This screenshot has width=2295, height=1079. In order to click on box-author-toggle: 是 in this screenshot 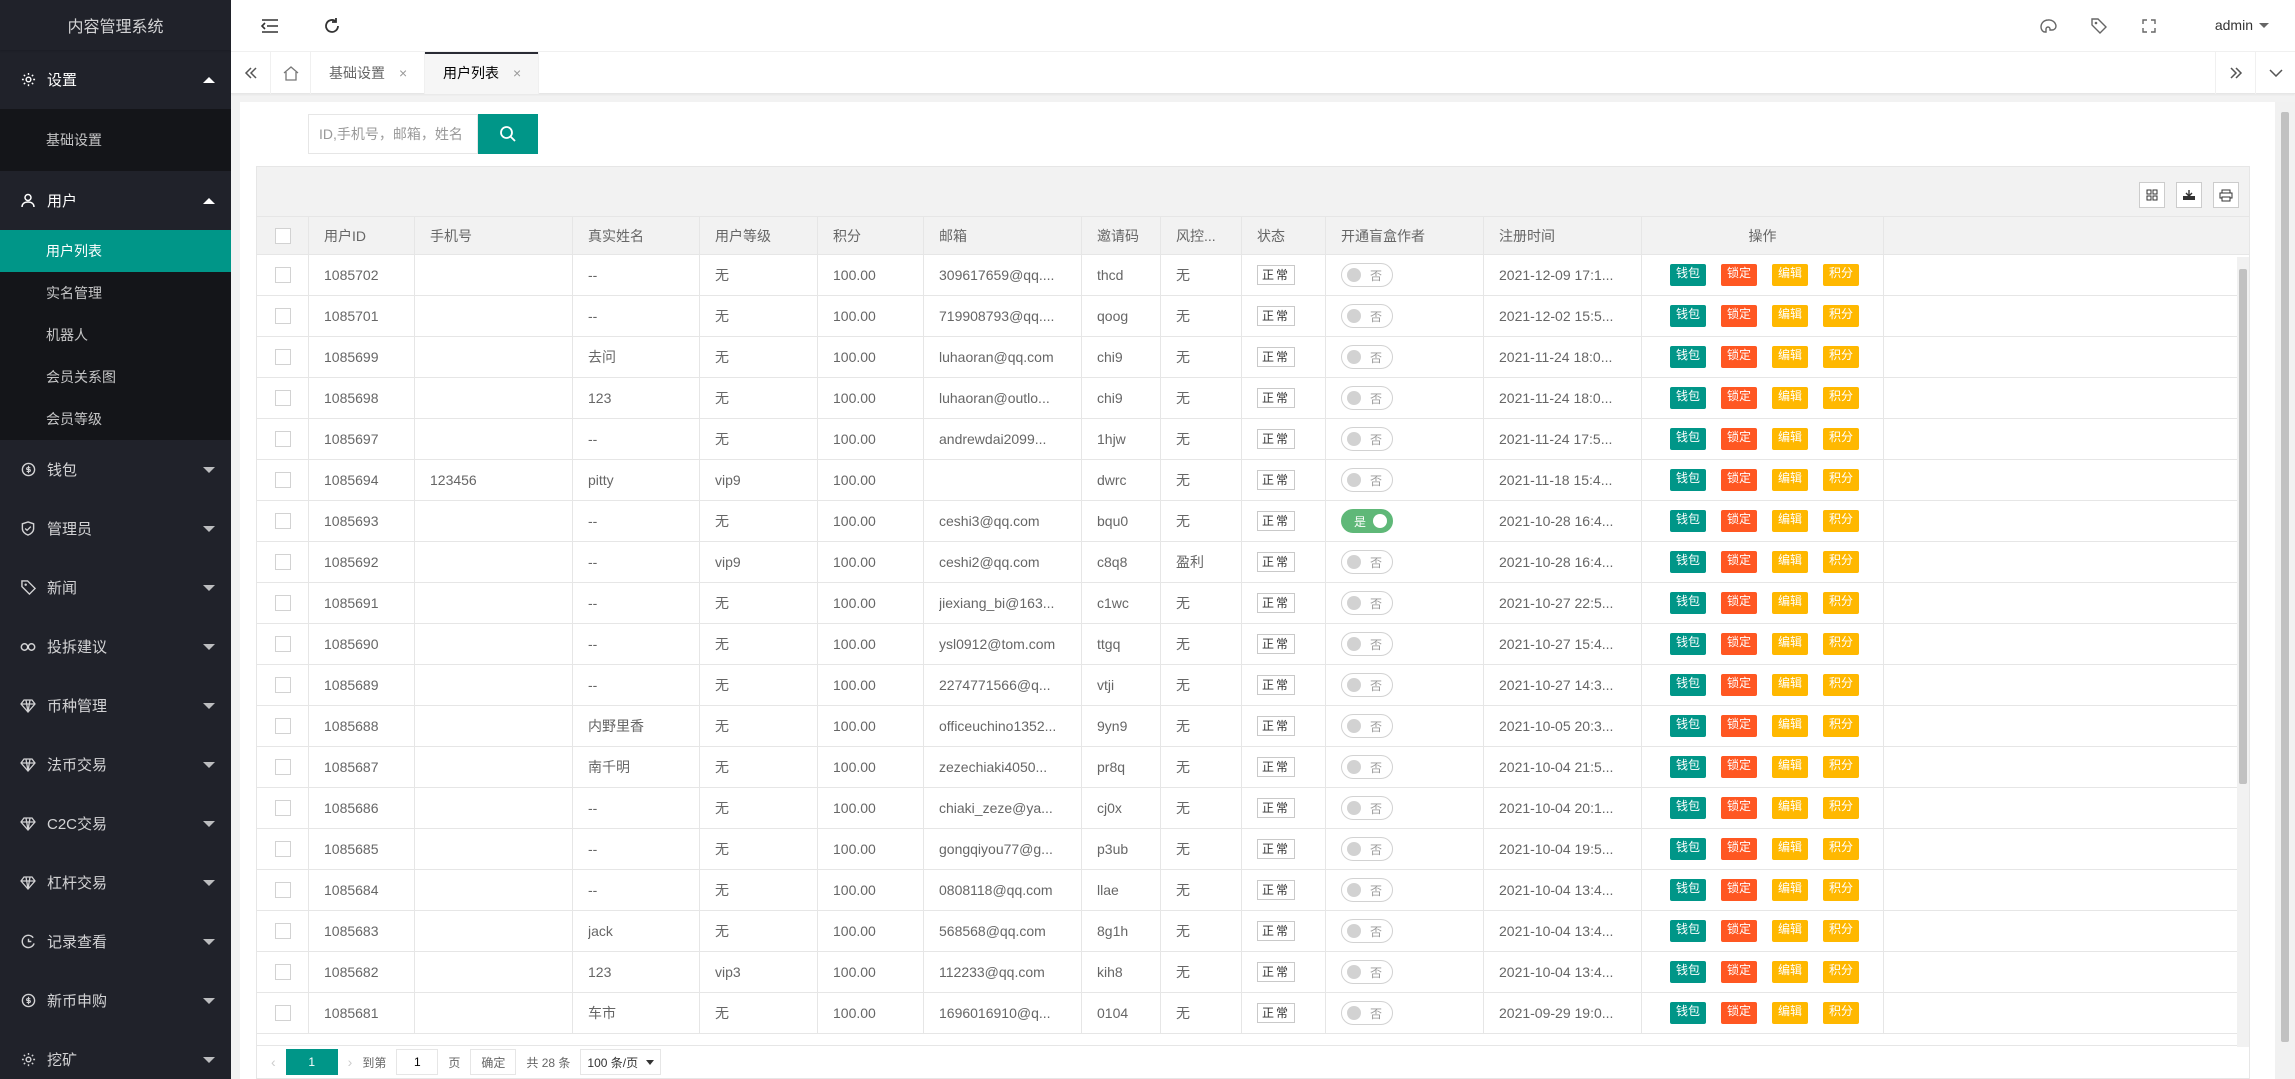, I will do `click(1367, 521)`.